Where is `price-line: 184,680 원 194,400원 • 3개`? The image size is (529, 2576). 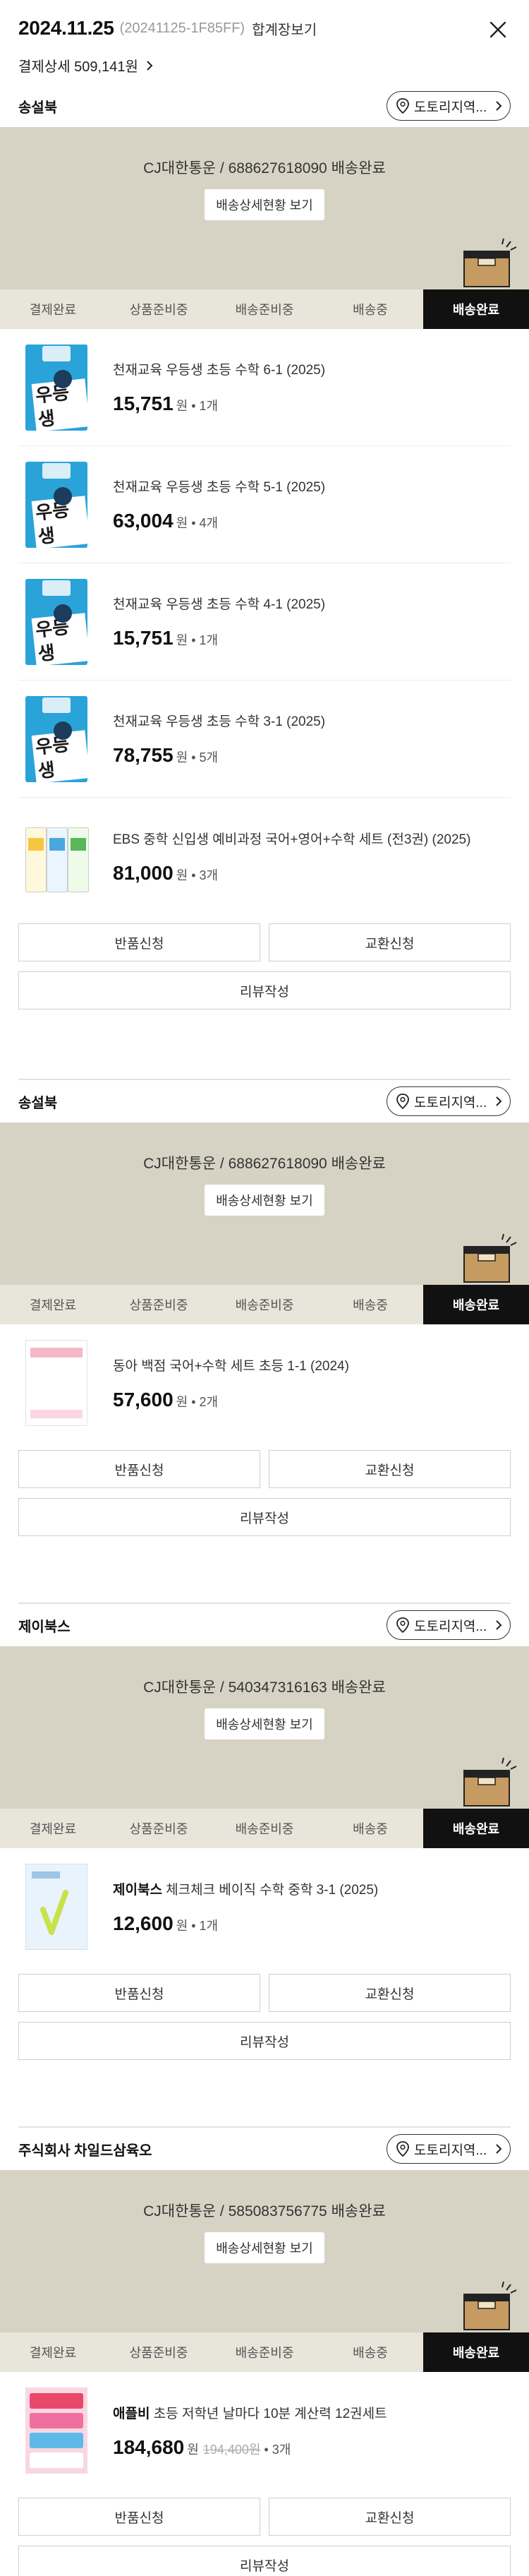 price-line: 184,680 원 194,400원 • 3개 is located at coordinates (250, 2447).